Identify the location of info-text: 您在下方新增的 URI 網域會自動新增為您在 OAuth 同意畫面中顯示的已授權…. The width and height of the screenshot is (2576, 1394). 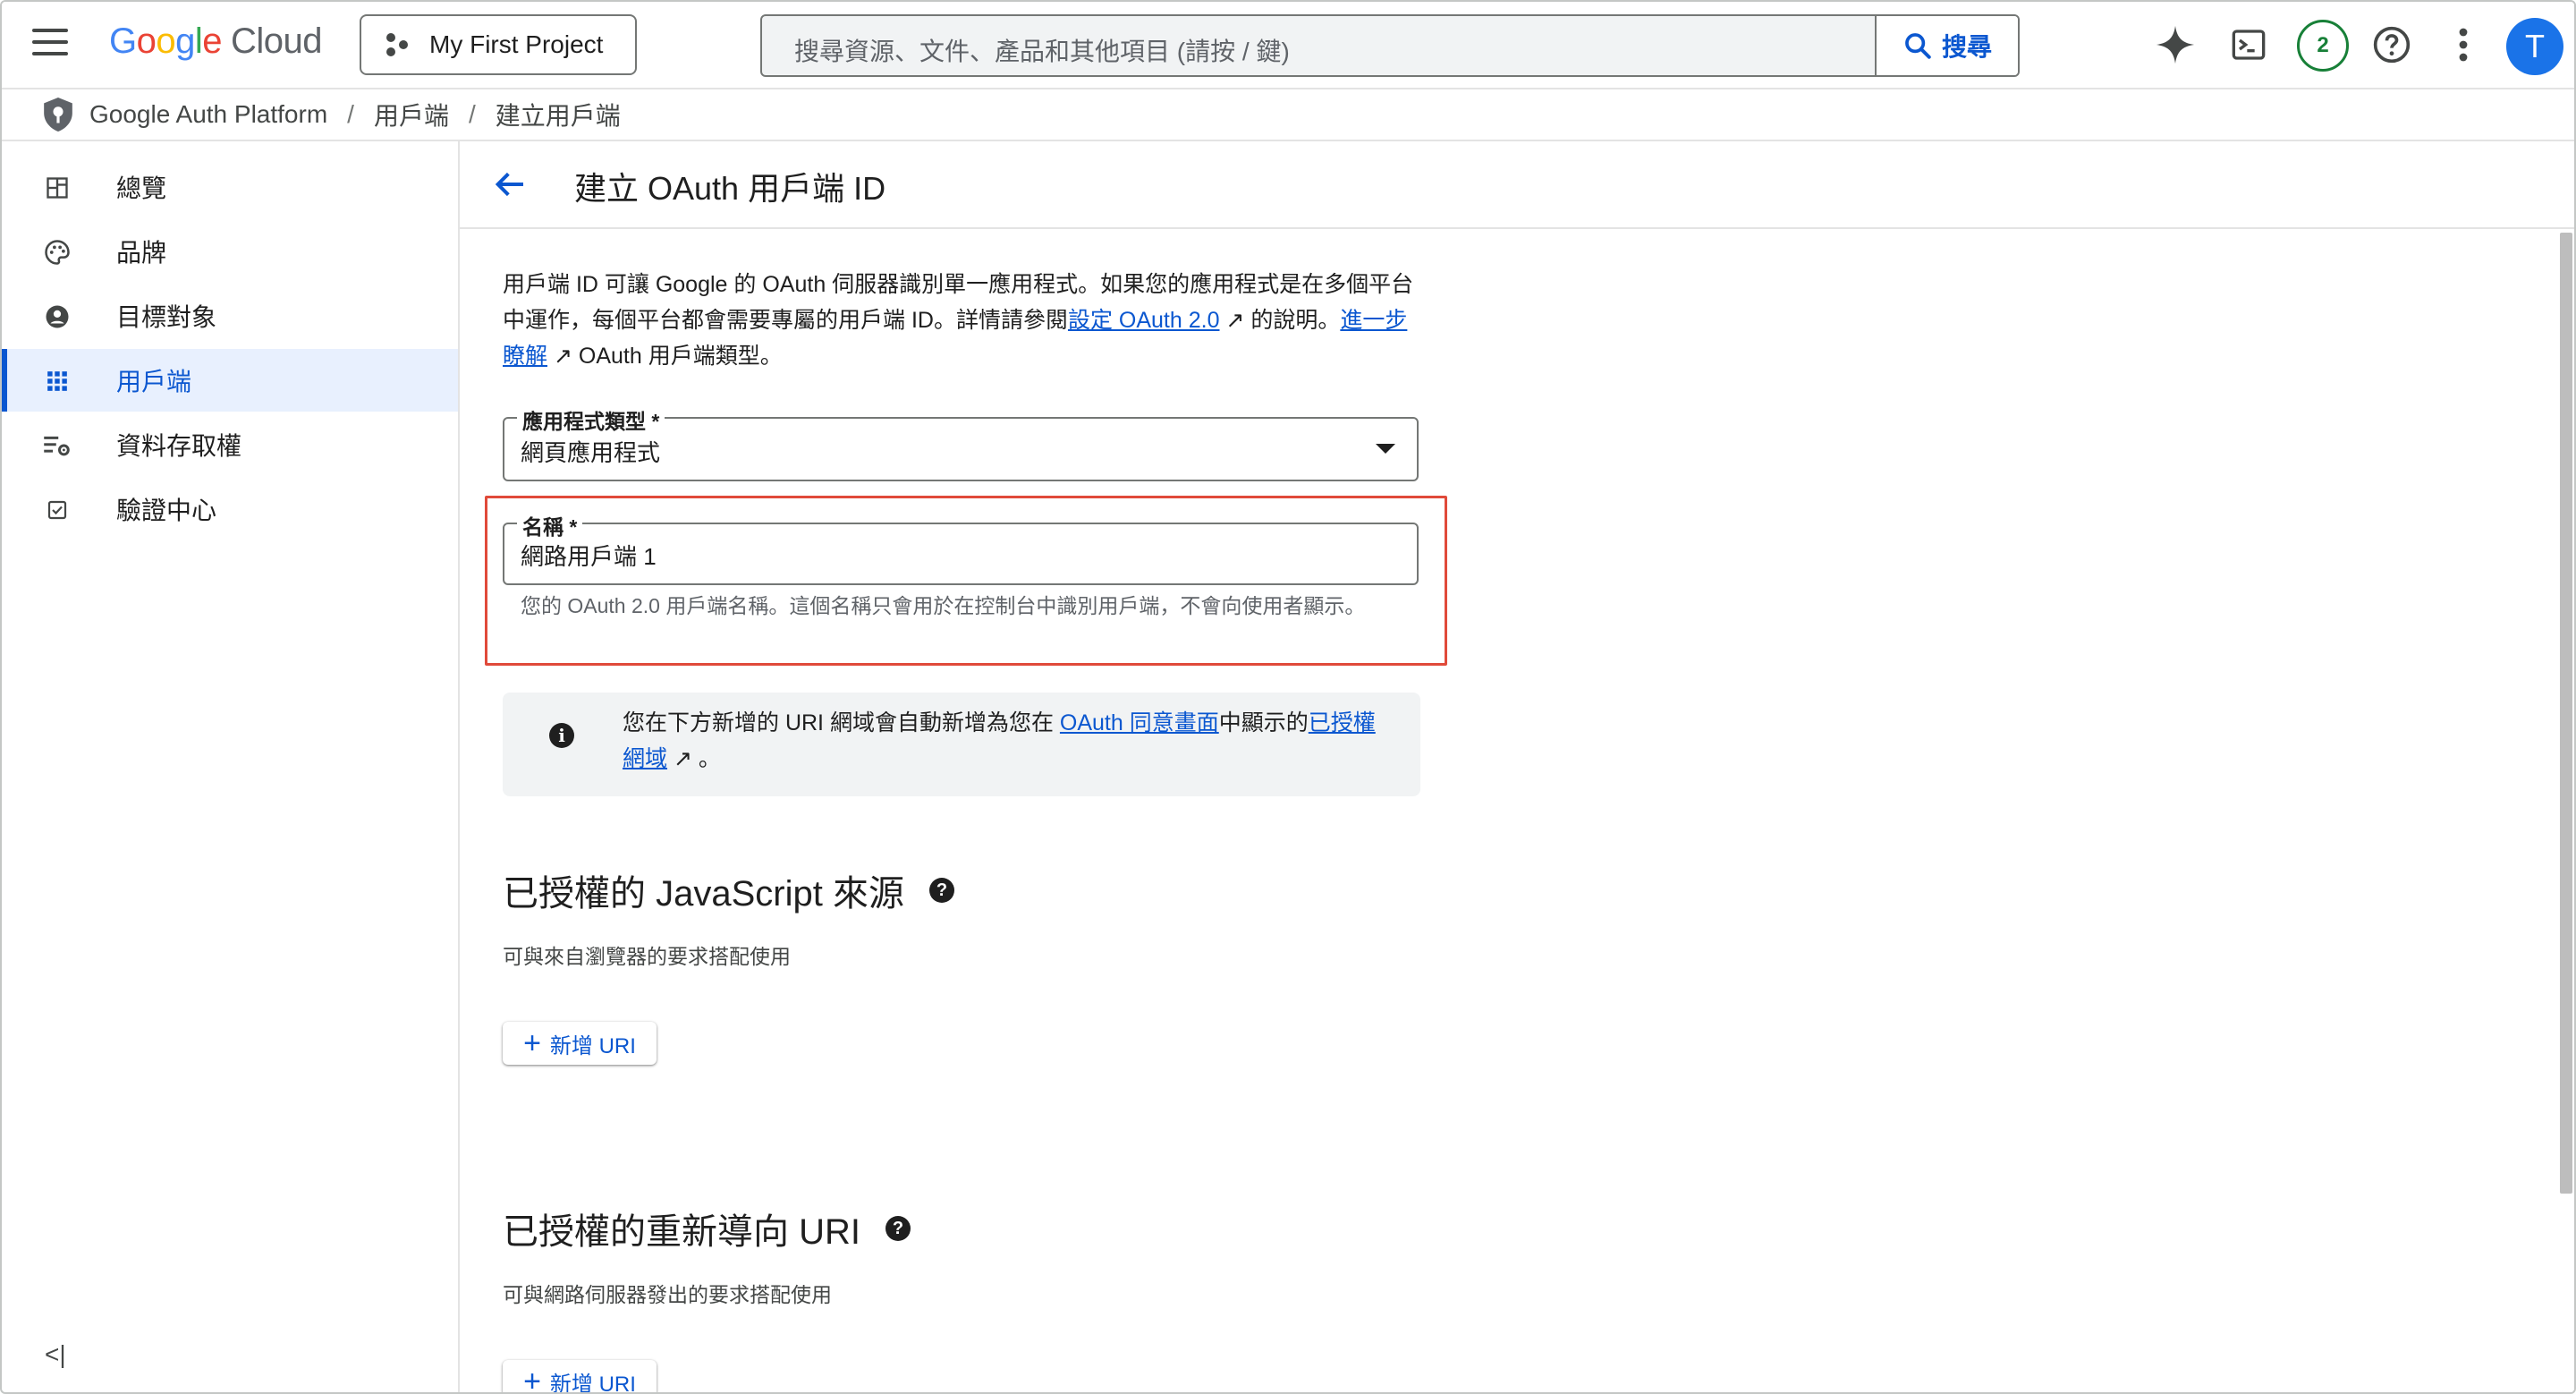
(1003, 741).